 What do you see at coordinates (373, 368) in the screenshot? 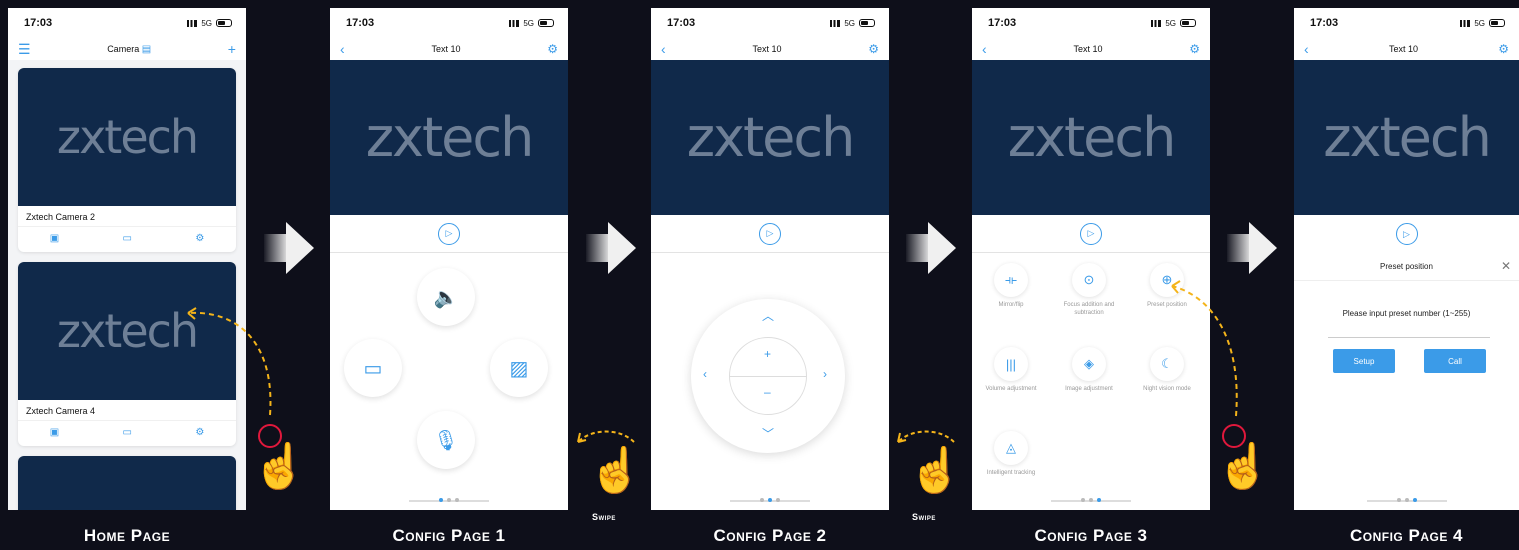
I see `record-video-button: ▭` at bounding box center [373, 368].